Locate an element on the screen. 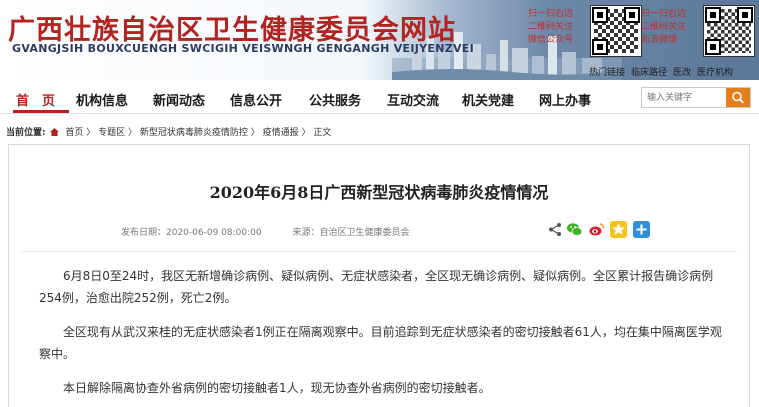  weibo-icon is located at coordinates (596, 229).